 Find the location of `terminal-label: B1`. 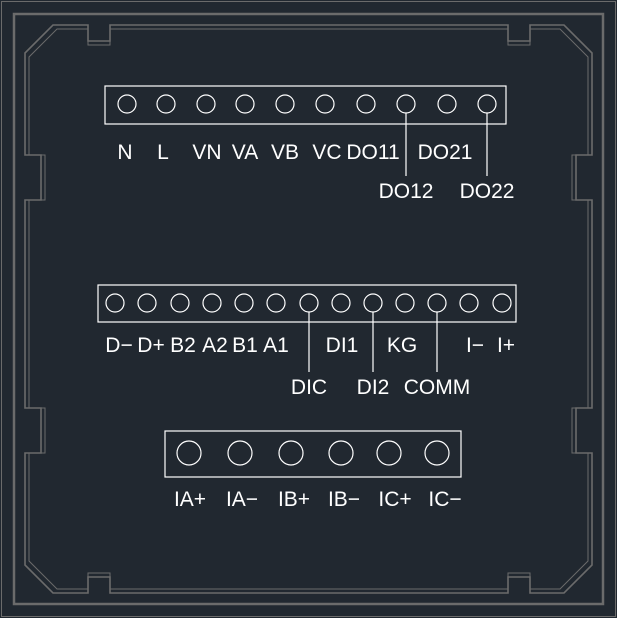

terminal-label: B1 is located at coordinates (245, 345).